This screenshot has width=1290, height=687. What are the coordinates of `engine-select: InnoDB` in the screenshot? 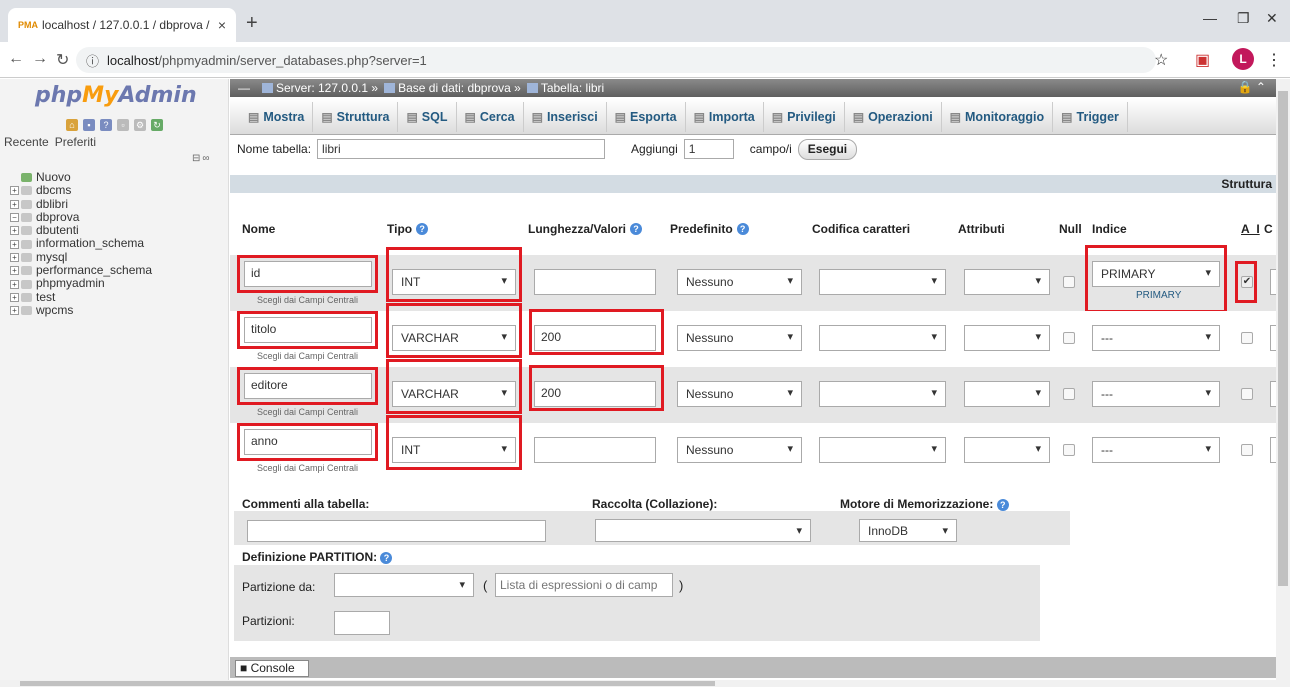 It's located at (908, 530).